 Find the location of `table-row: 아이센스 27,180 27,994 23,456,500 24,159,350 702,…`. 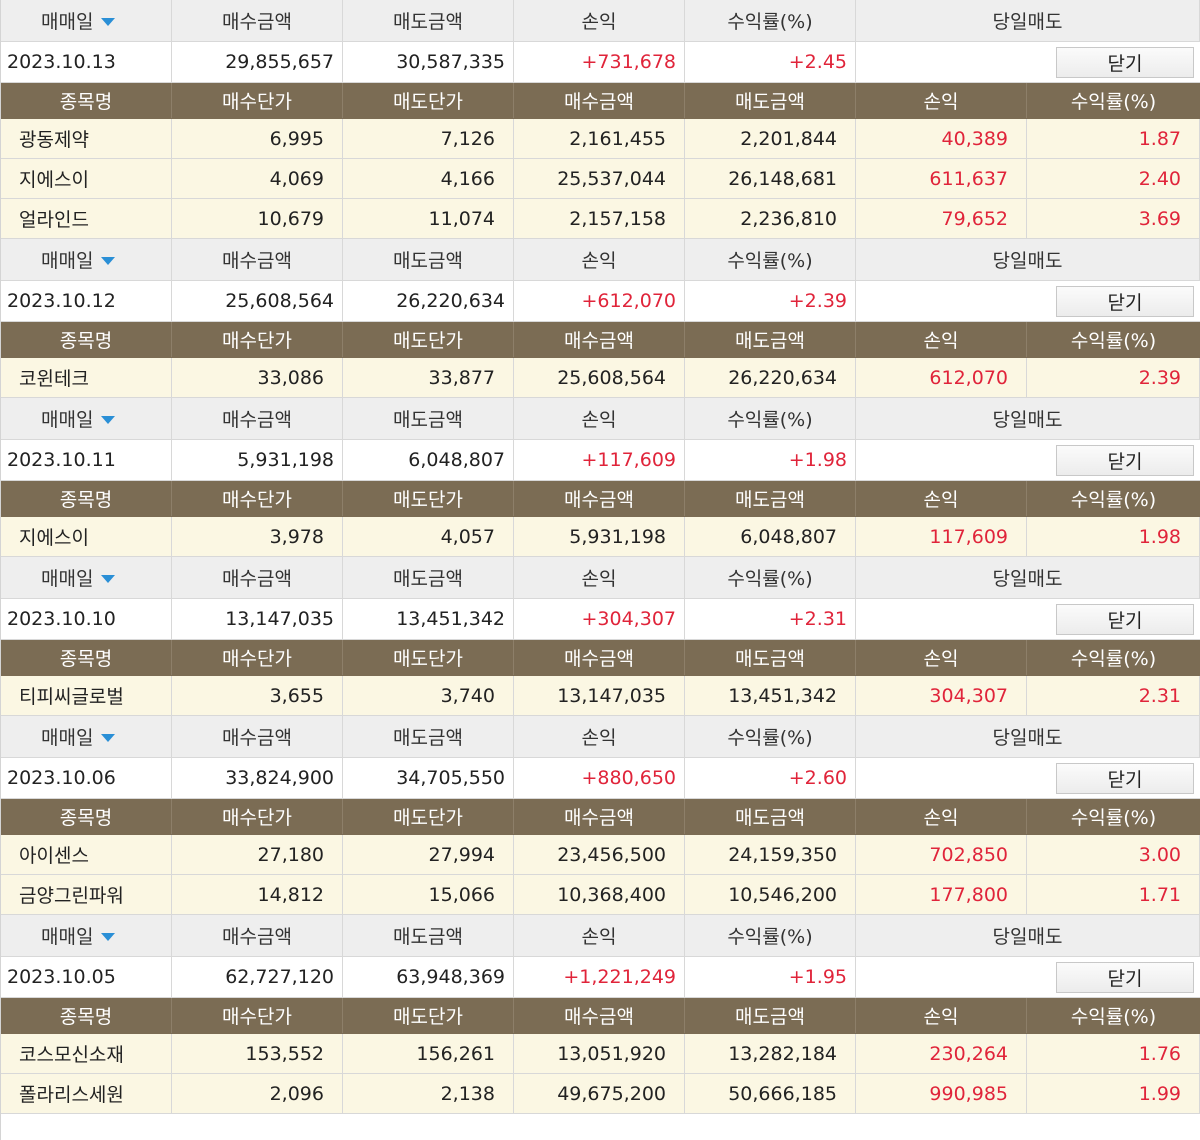

table-row: 아이센스 27,180 27,994 23,456,500 24,159,350 702,… is located at coordinates (600, 855).